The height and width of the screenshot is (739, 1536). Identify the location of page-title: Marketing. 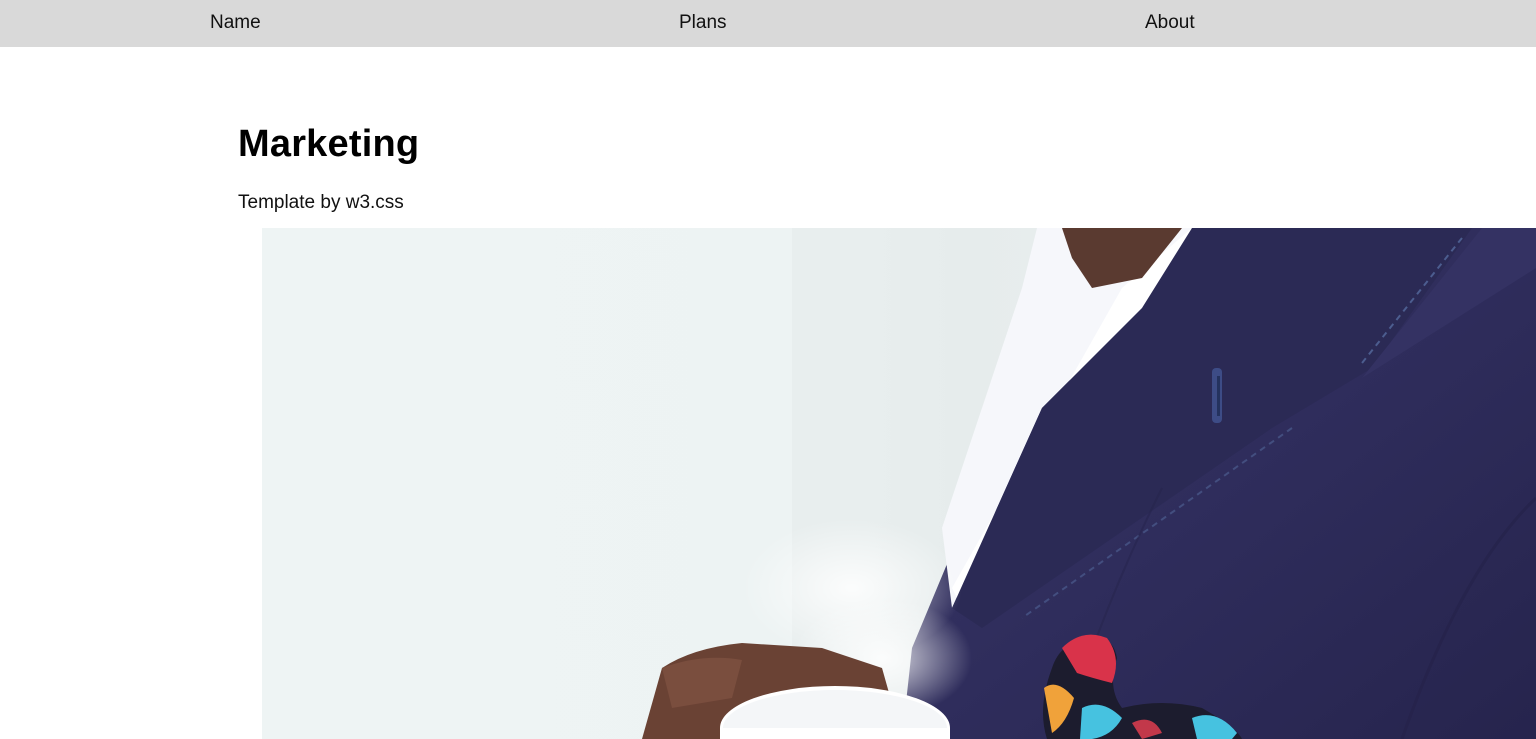
(329, 144).